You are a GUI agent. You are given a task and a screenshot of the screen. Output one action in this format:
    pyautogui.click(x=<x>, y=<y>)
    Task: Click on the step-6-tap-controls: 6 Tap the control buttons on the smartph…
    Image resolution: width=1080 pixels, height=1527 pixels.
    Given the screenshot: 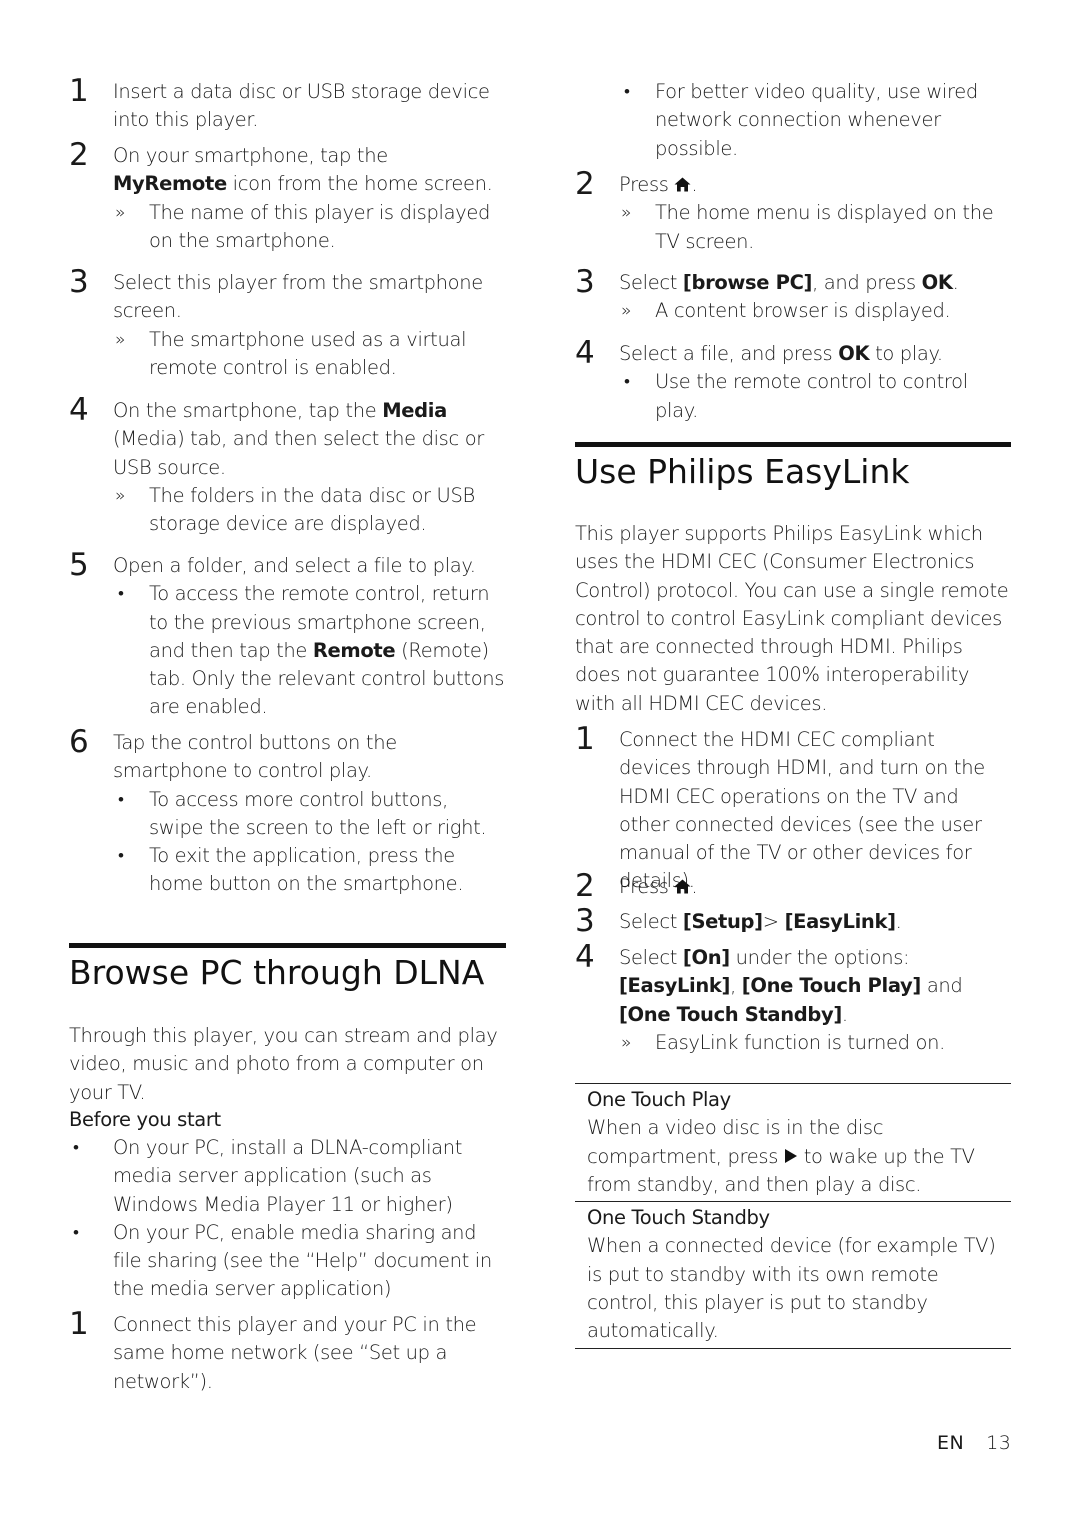 What is the action you would take?
    pyautogui.click(x=287, y=813)
    